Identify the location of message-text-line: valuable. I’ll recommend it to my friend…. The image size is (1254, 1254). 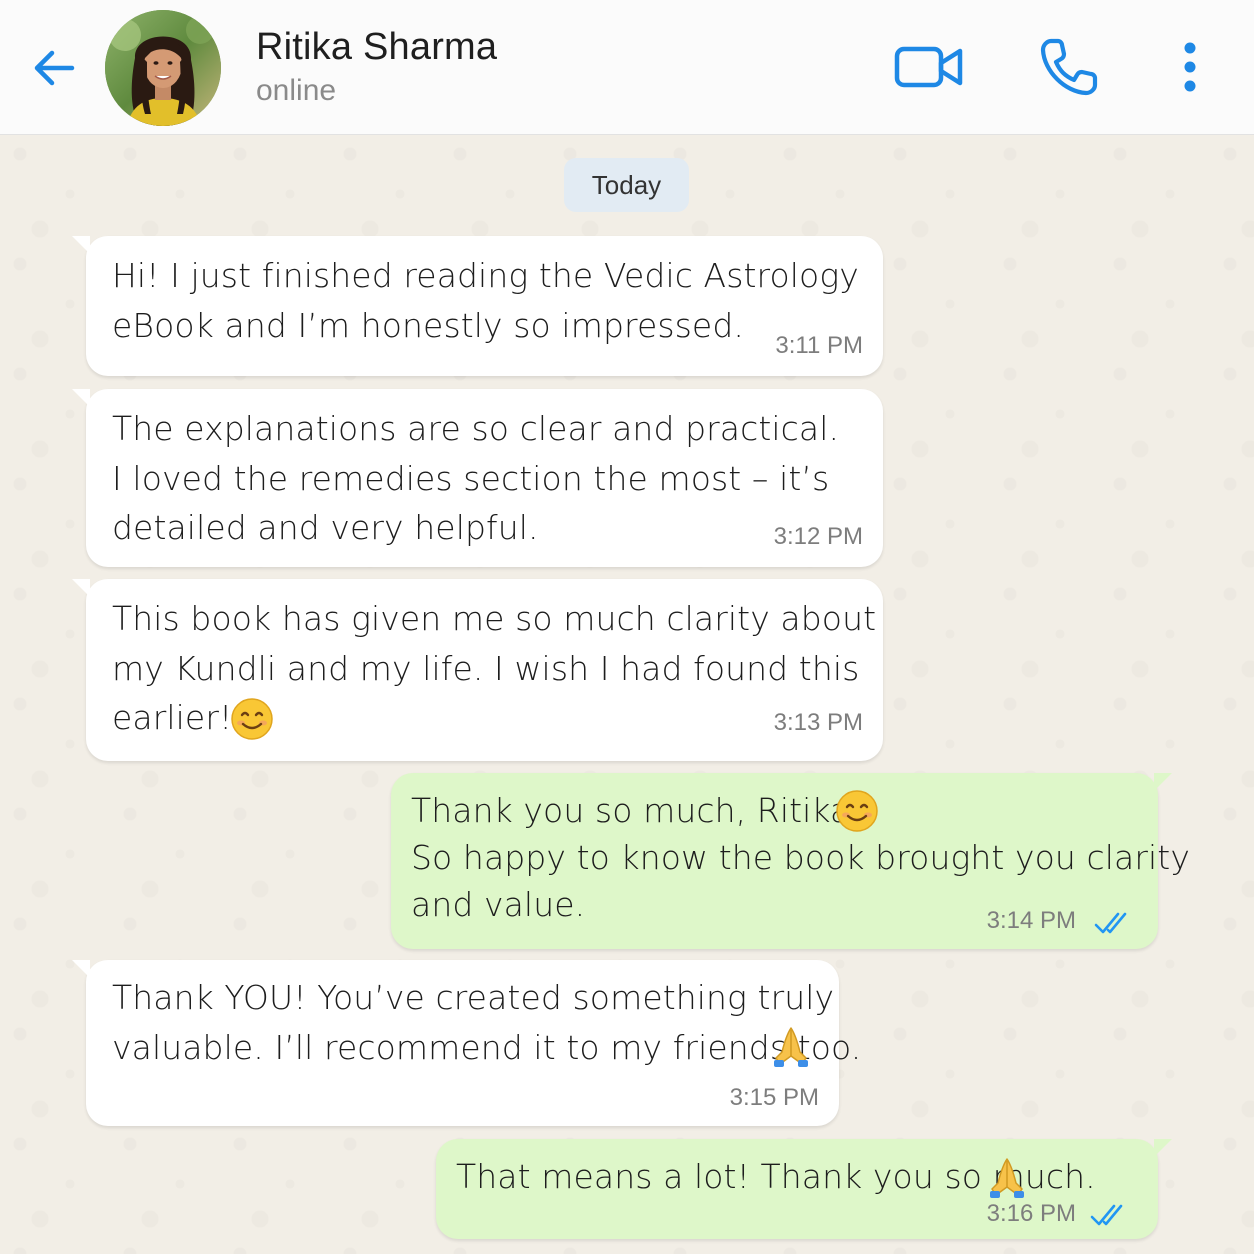
(487, 1047).